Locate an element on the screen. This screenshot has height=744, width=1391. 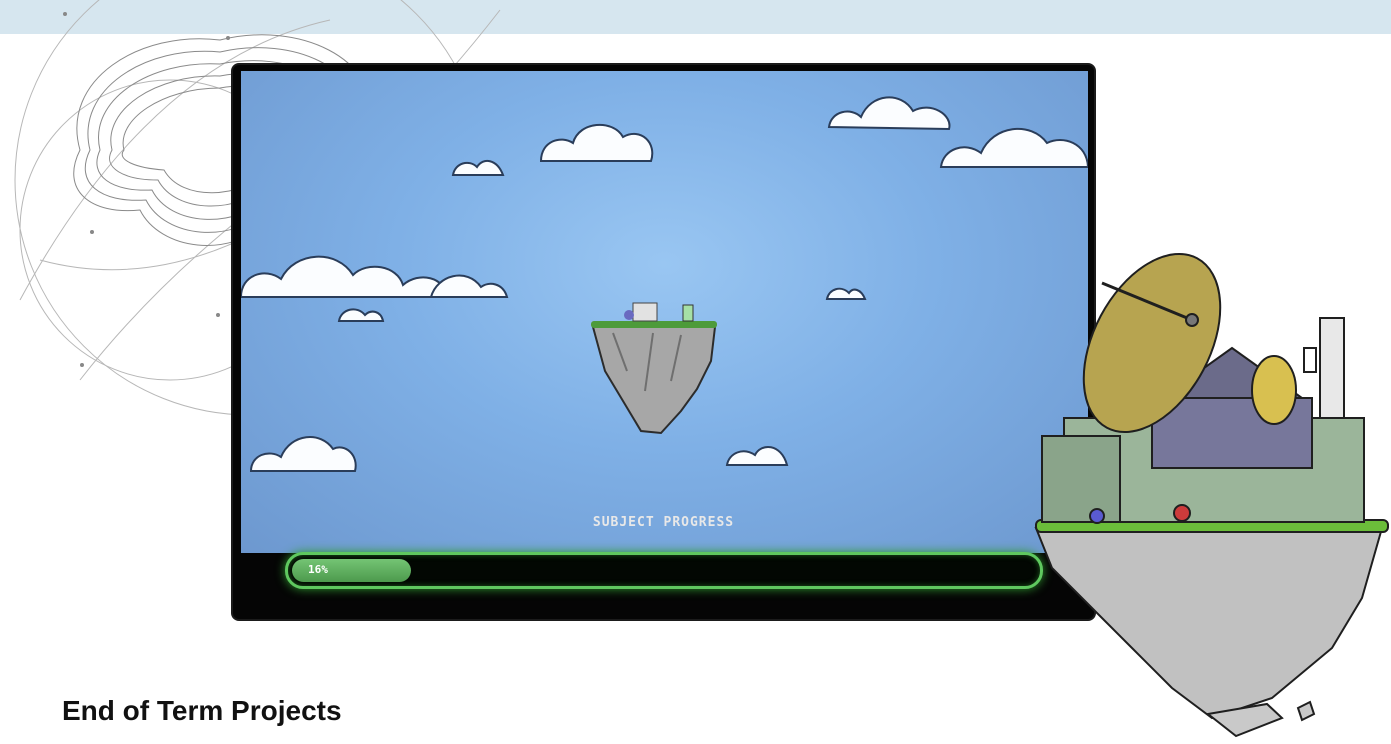
progress-title: SUBJECT PROGRESS is located at coordinates (663, 522).